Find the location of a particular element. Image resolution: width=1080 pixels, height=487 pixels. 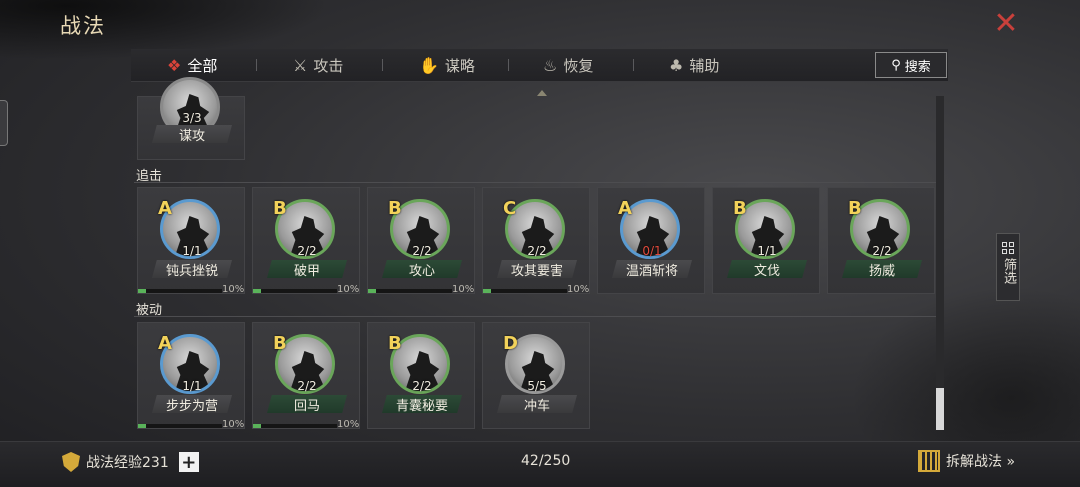

disassemble-label: 拆解战法 » is located at coordinates (981, 462).